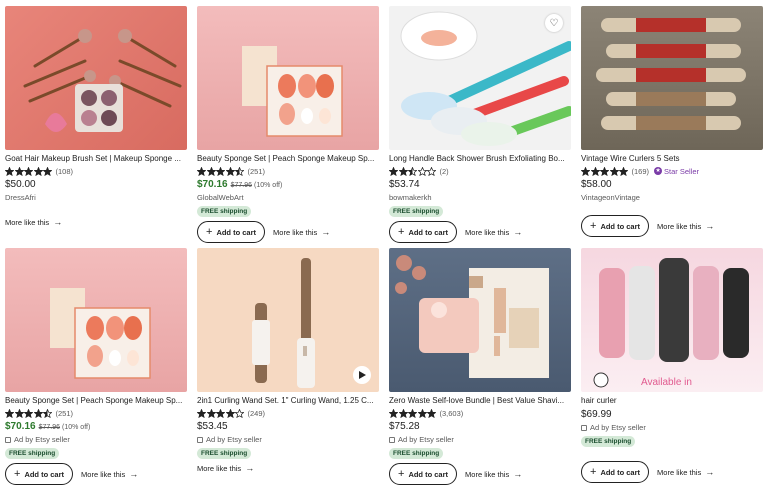 This screenshot has height=486, width=768. What do you see at coordinates (672, 159) in the screenshot?
I see `listing-title: Vintage Wire Curlers 5 Sets` at bounding box center [672, 159].